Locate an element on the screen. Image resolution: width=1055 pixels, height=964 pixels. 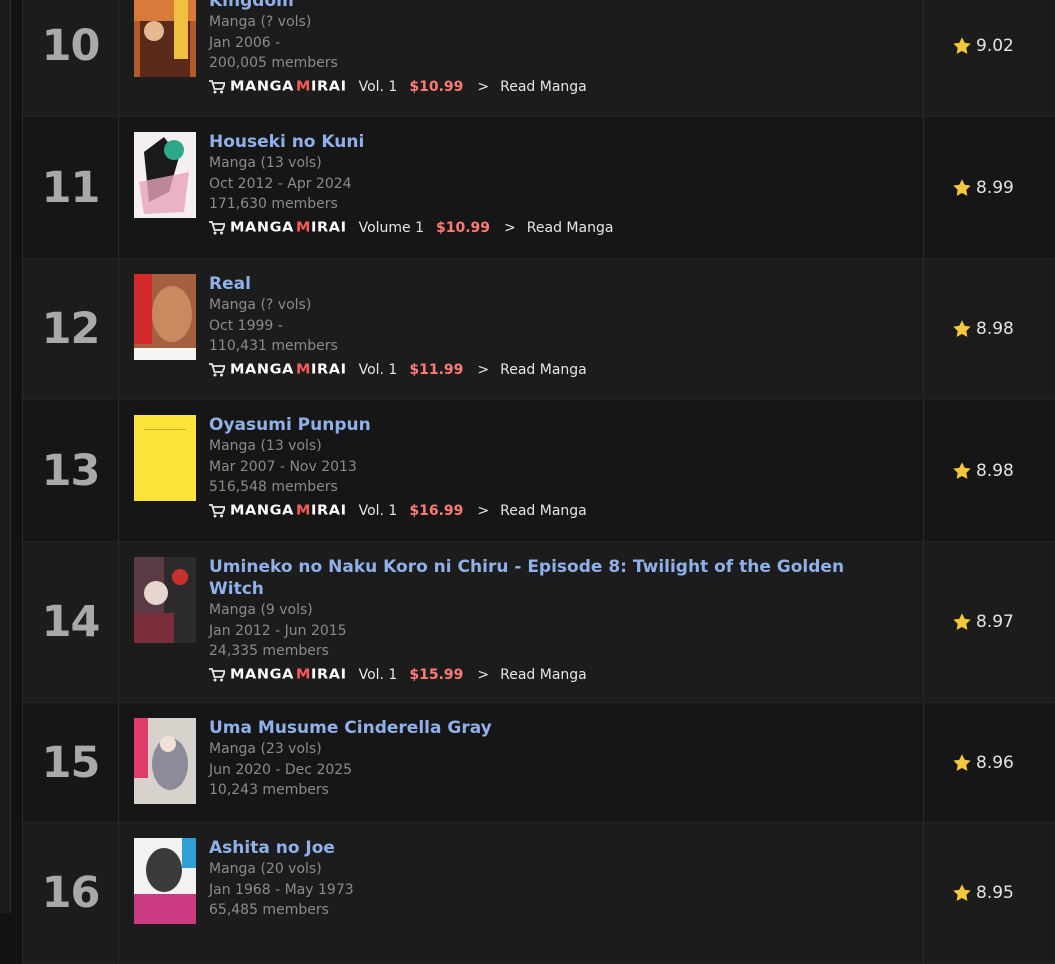
manga-dates: Jan 2006 - is located at coordinates (245, 42).